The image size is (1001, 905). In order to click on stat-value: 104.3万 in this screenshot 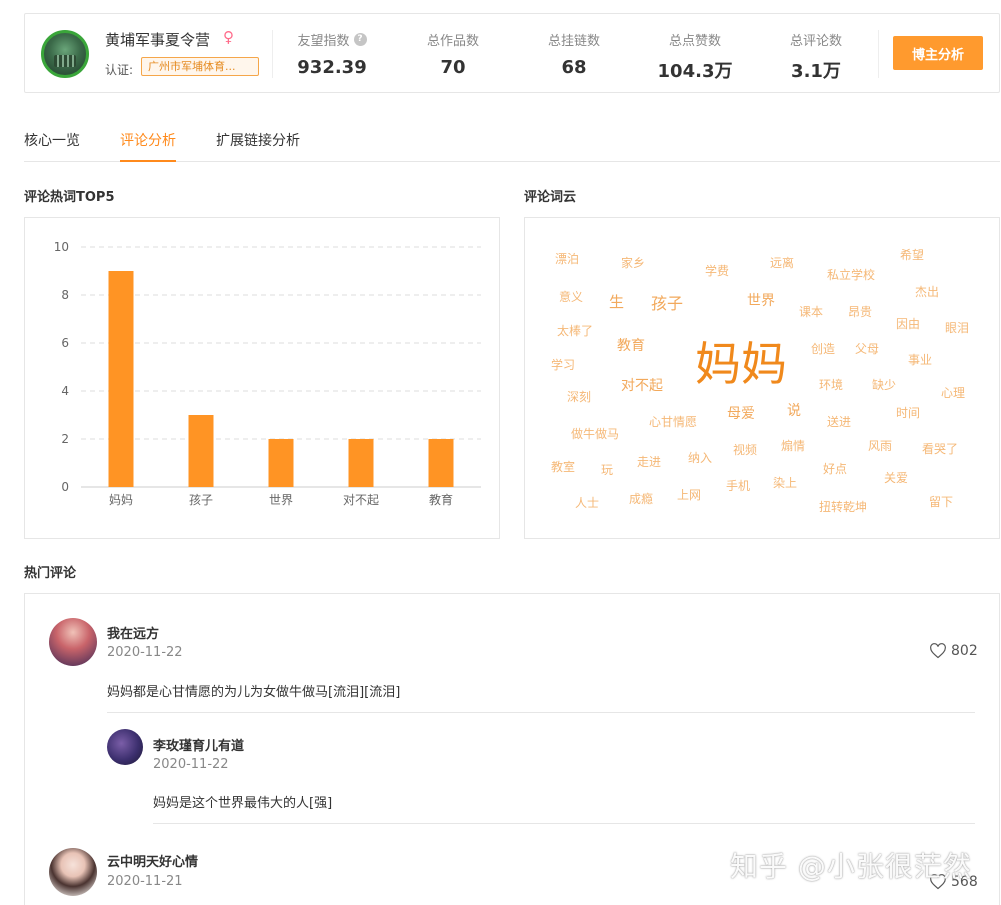, I will do `click(695, 71)`.